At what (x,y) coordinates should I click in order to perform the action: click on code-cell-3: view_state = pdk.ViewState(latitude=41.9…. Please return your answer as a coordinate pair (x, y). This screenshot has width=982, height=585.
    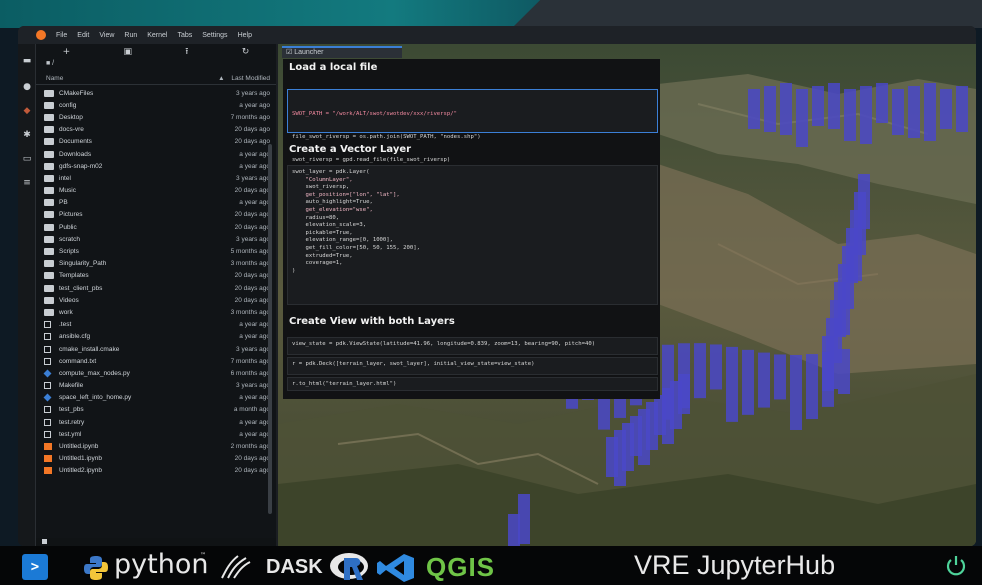
    Looking at the image, I should click on (472, 346).